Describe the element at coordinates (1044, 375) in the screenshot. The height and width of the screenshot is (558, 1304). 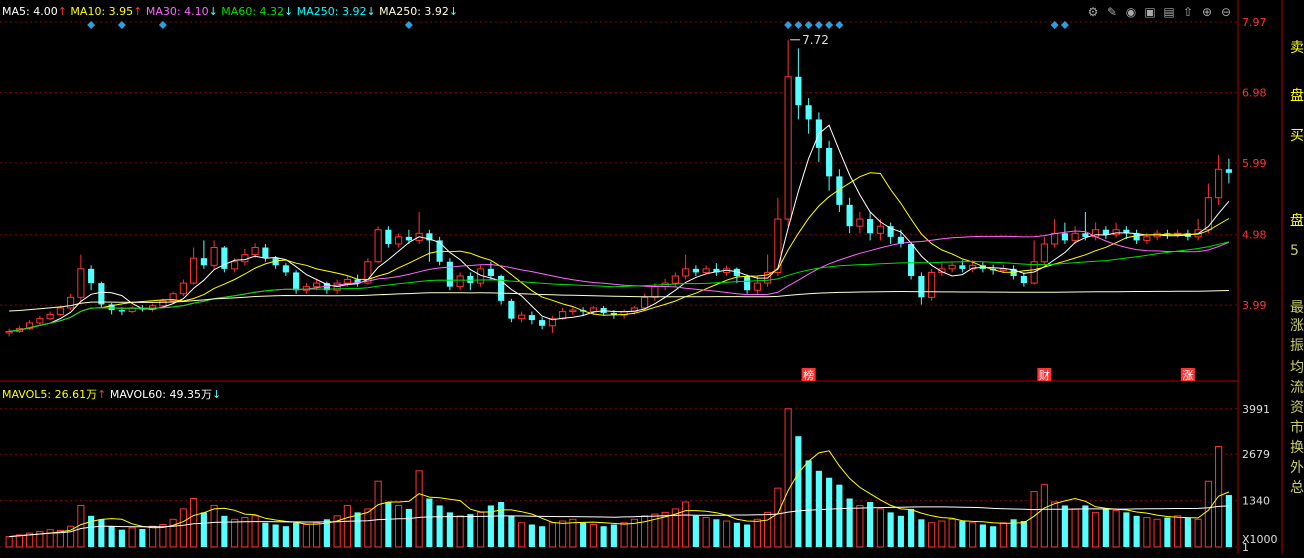
I see `event-marker-label: 财` at that location.